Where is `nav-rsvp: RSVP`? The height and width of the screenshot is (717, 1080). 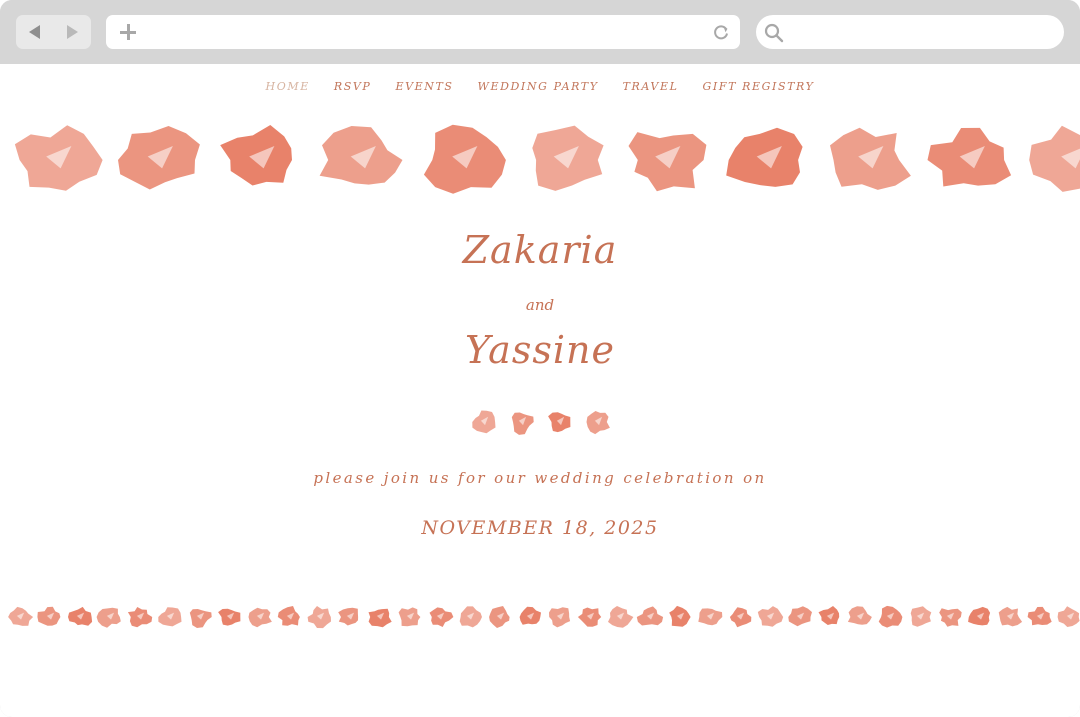
nav-rsvp: RSVP is located at coordinates (353, 86).